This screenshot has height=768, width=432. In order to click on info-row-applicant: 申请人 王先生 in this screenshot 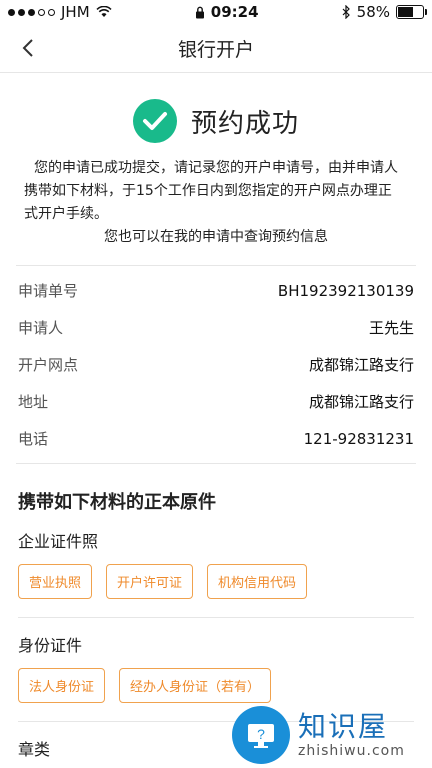, I will do `click(216, 327)`.